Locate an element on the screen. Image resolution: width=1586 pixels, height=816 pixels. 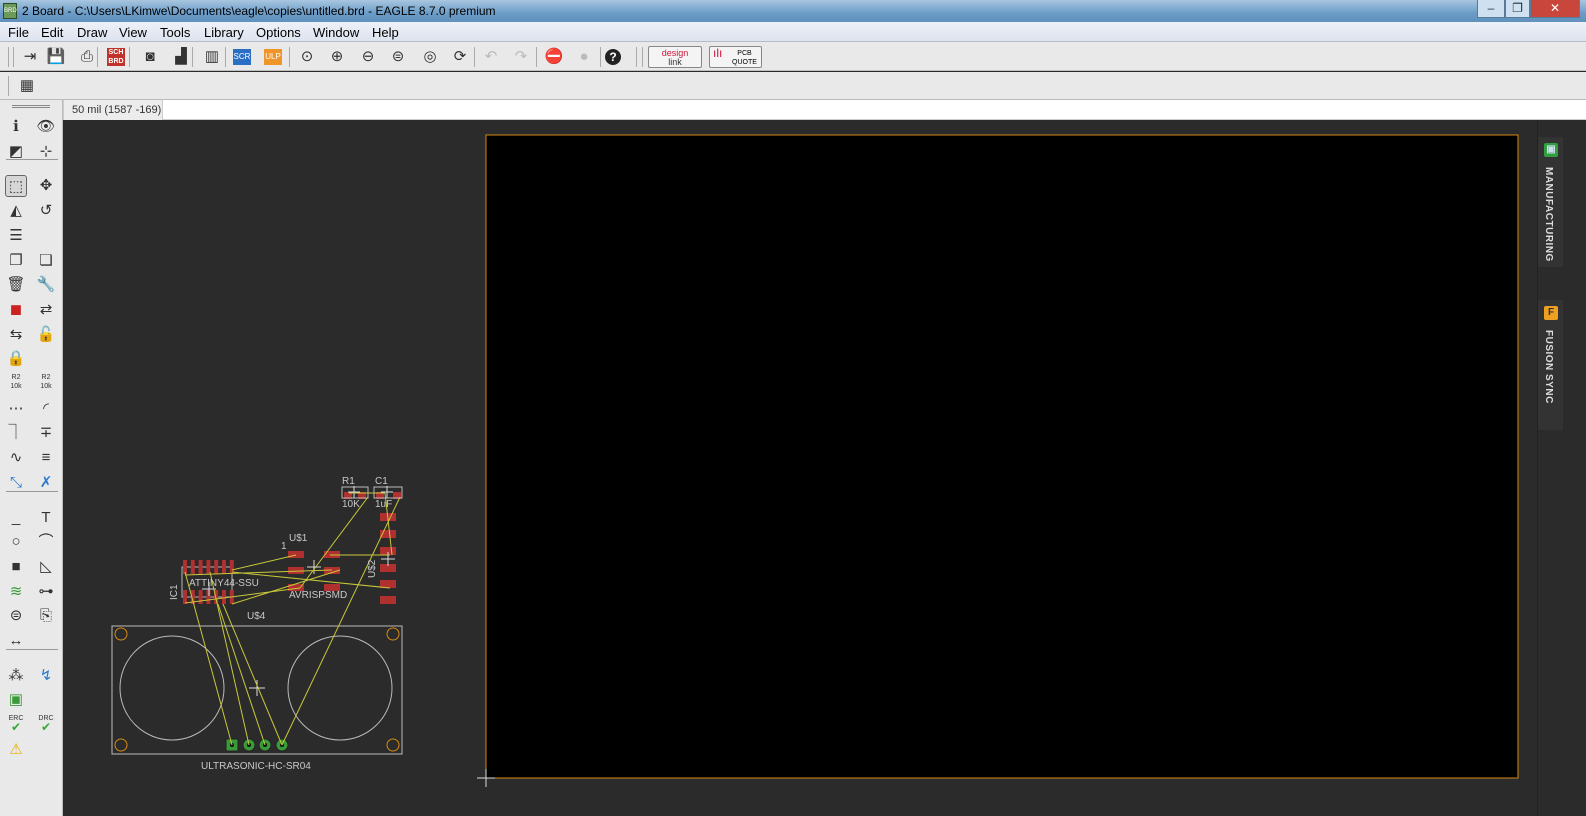
menu-options: Options is located at coordinates (278, 32).